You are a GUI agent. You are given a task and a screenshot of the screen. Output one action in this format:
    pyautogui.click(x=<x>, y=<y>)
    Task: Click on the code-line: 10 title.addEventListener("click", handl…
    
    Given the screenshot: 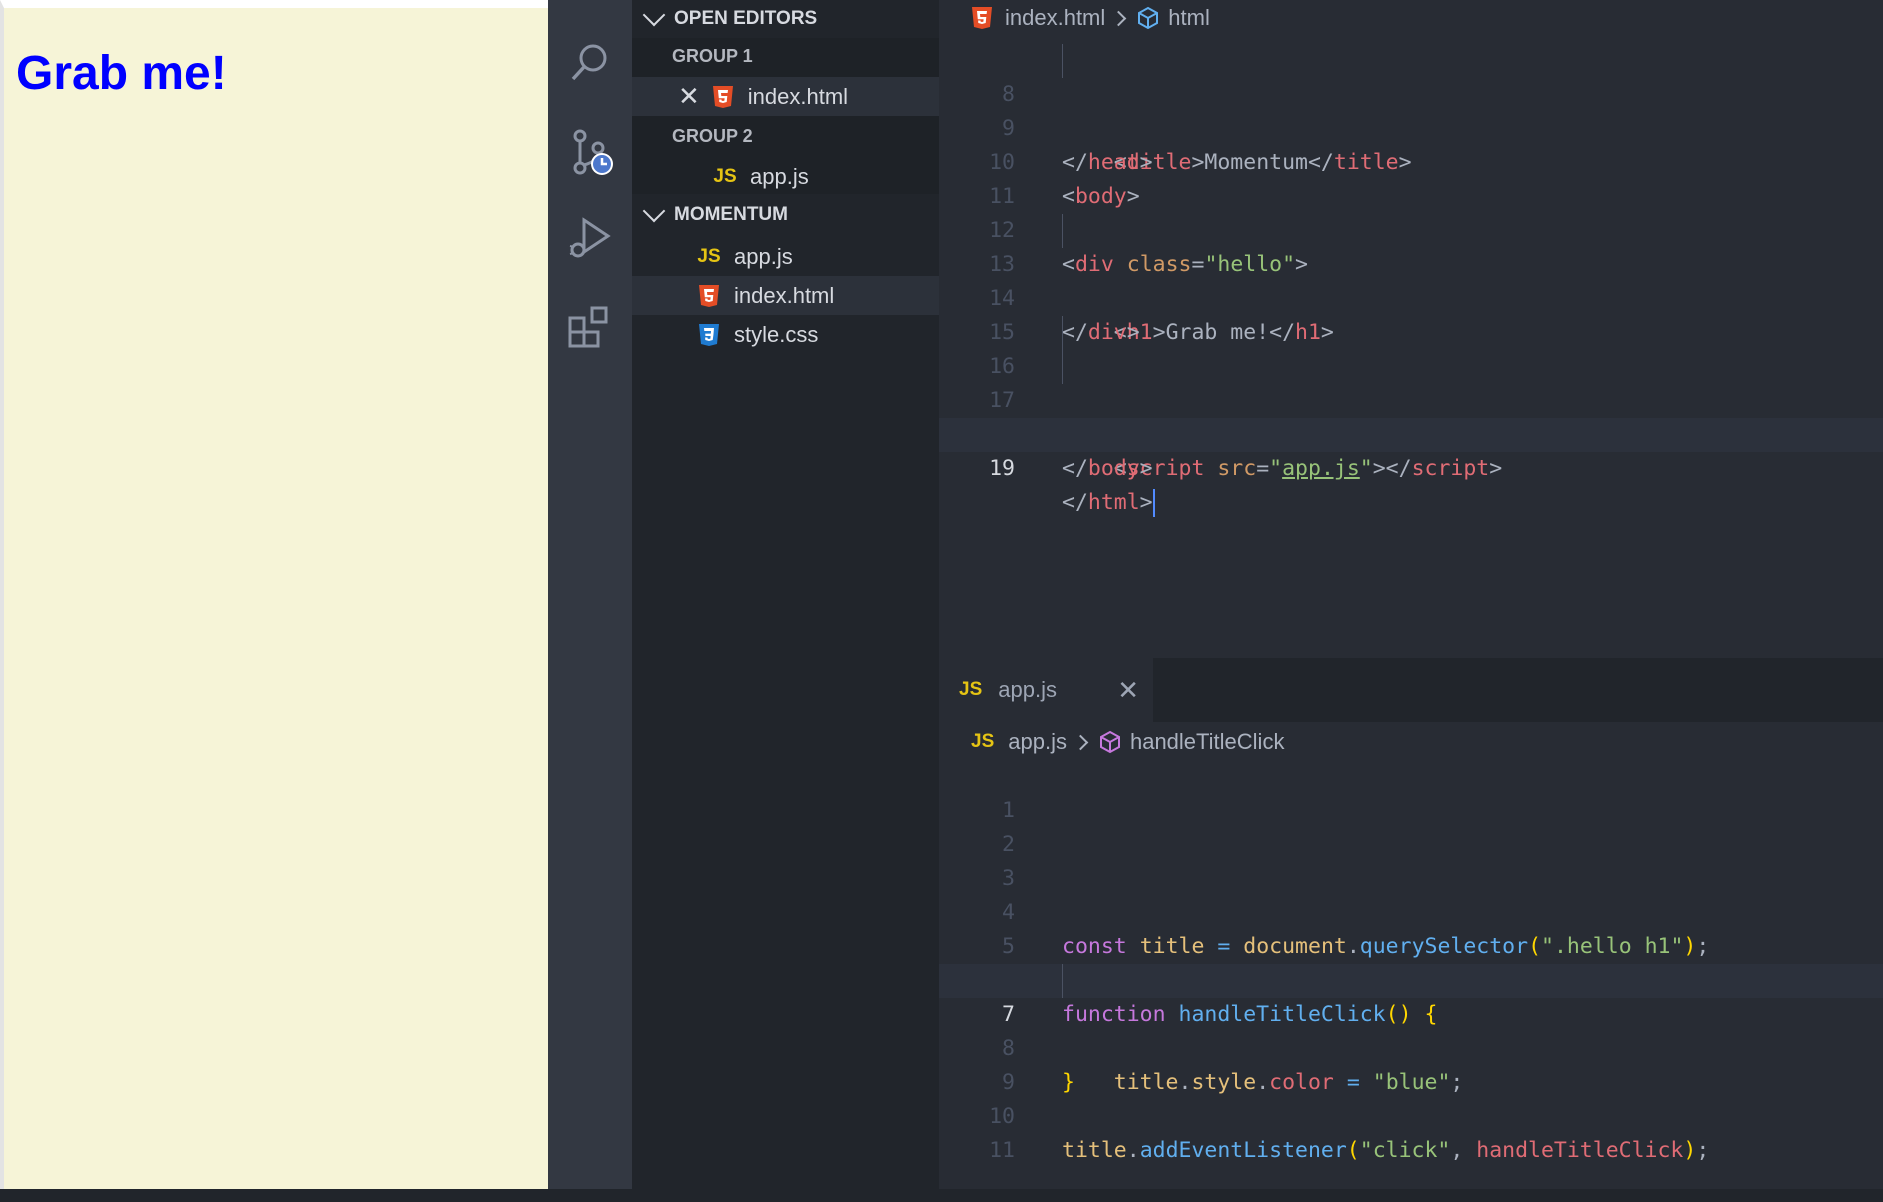 What is the action you would take?
    pyautogui.click(x=1411, y=1114)
    